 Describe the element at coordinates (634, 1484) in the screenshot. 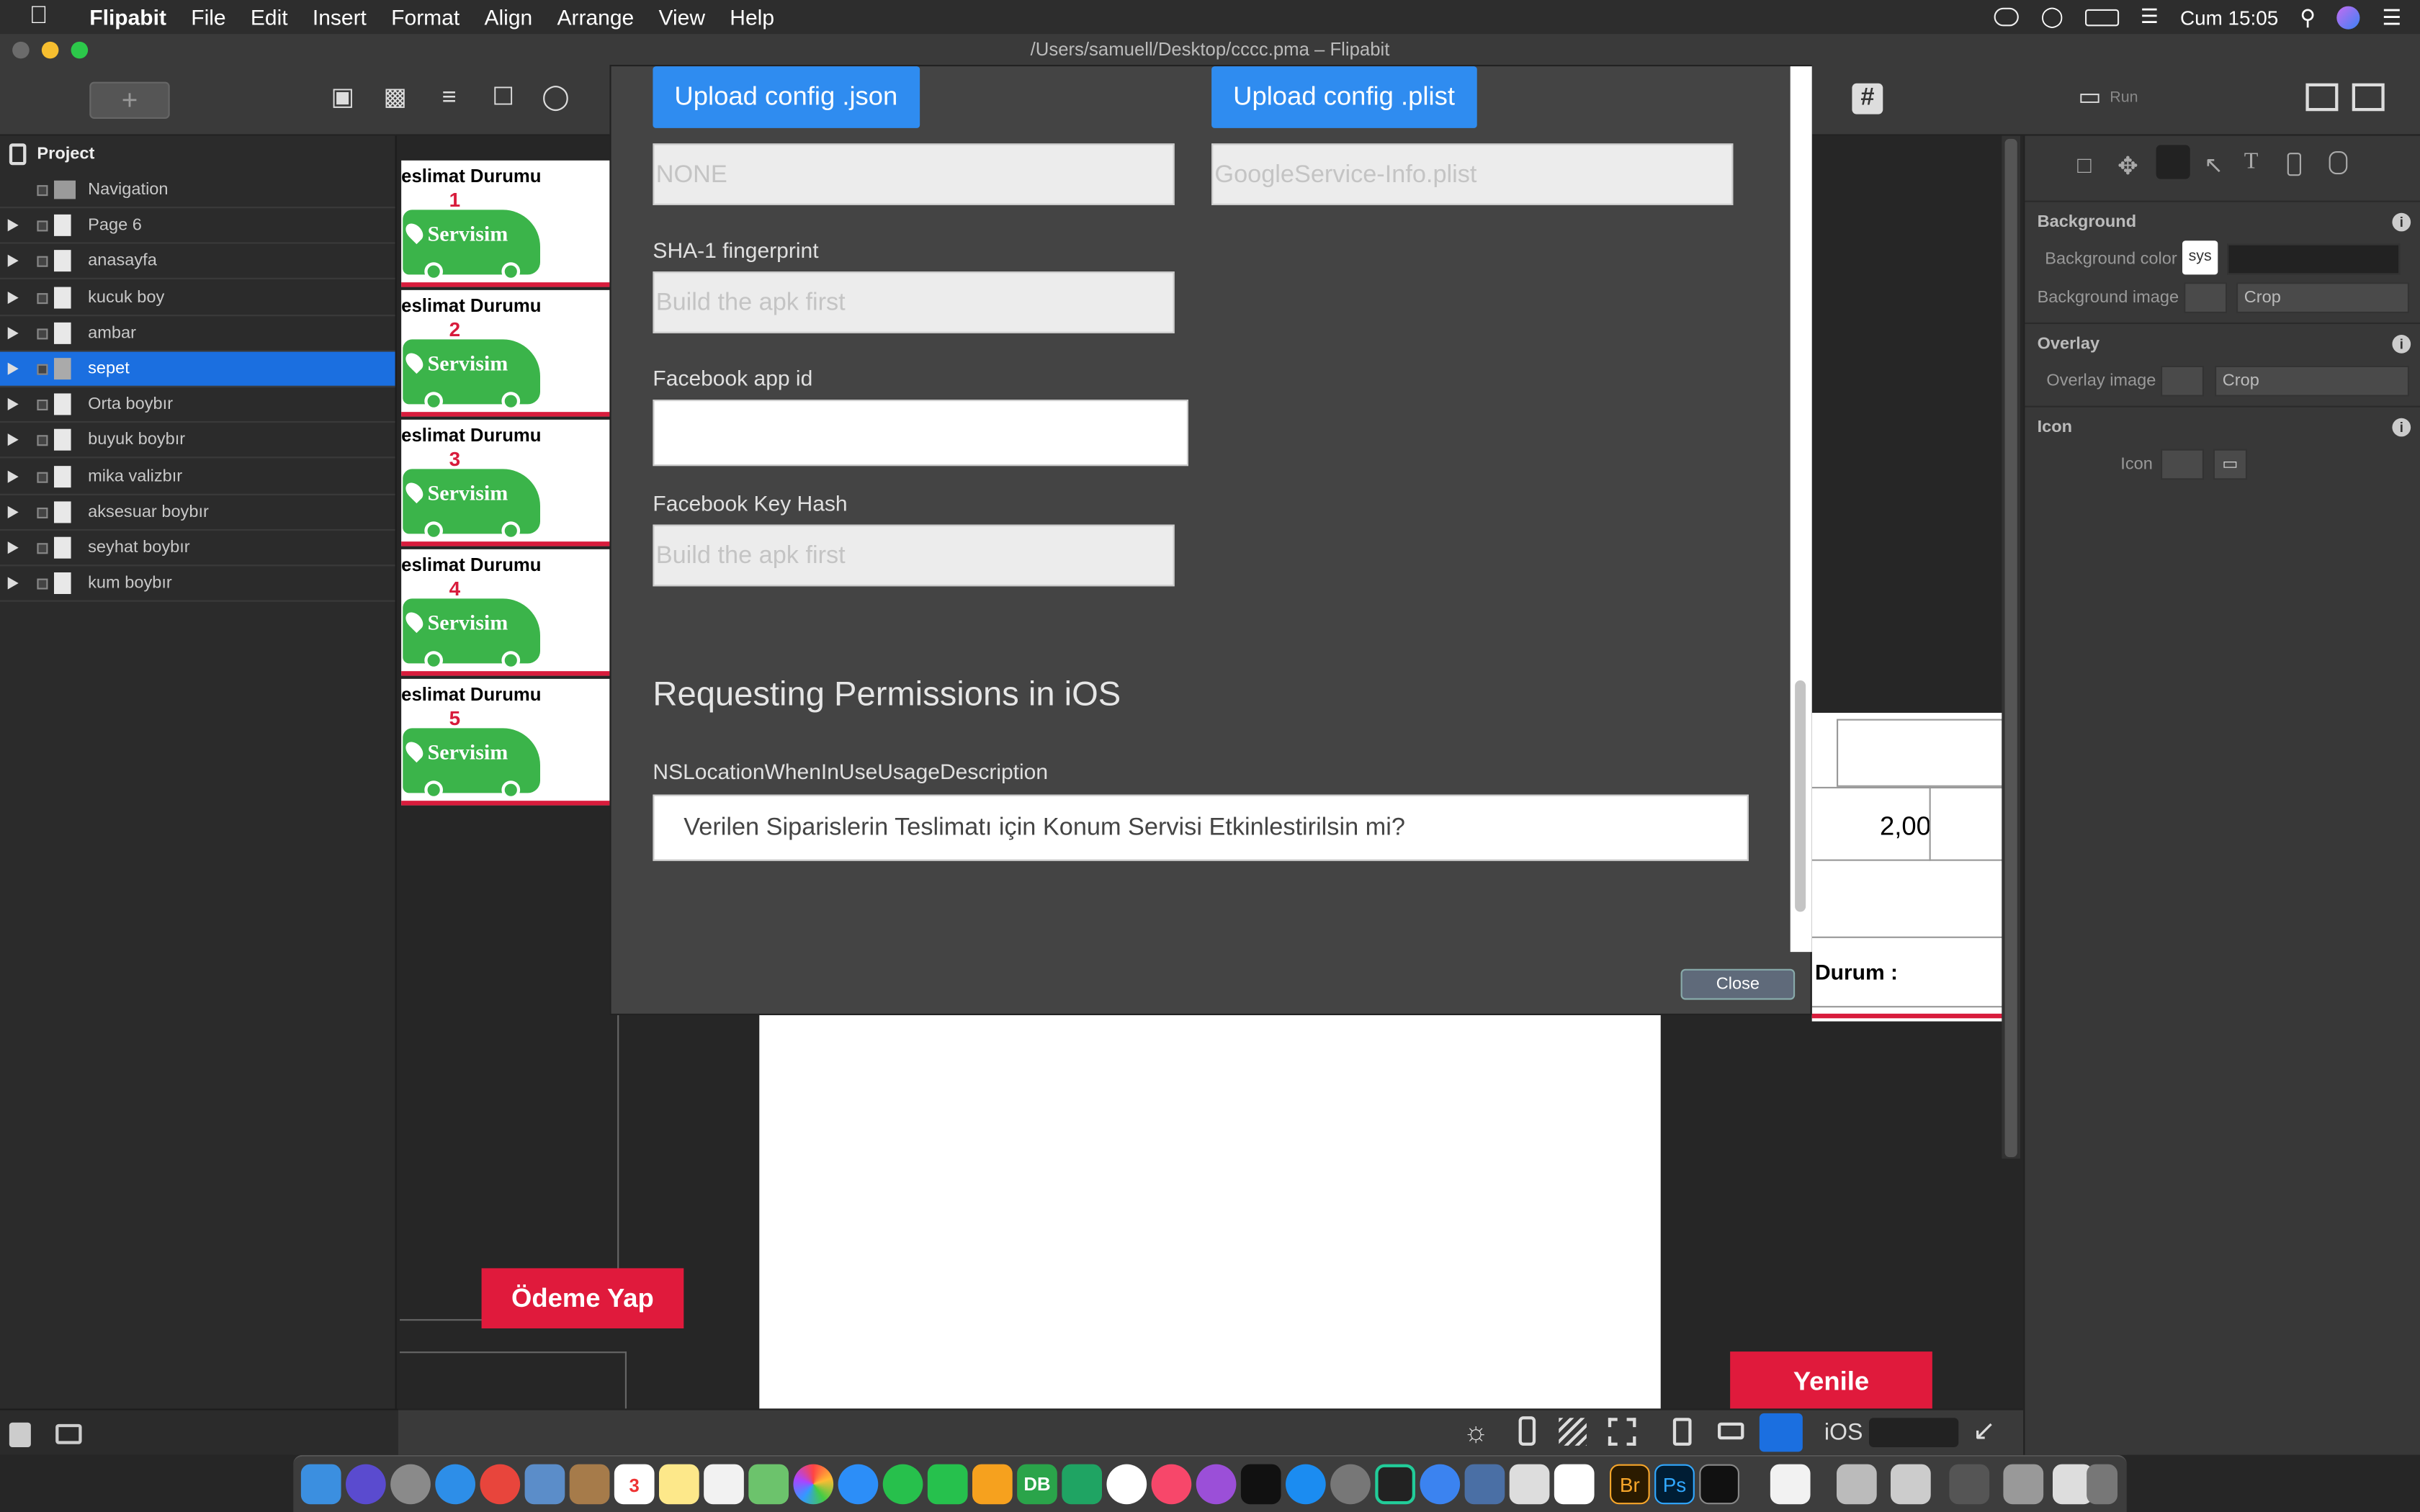

I see `calendar-icon: 3` at that location.